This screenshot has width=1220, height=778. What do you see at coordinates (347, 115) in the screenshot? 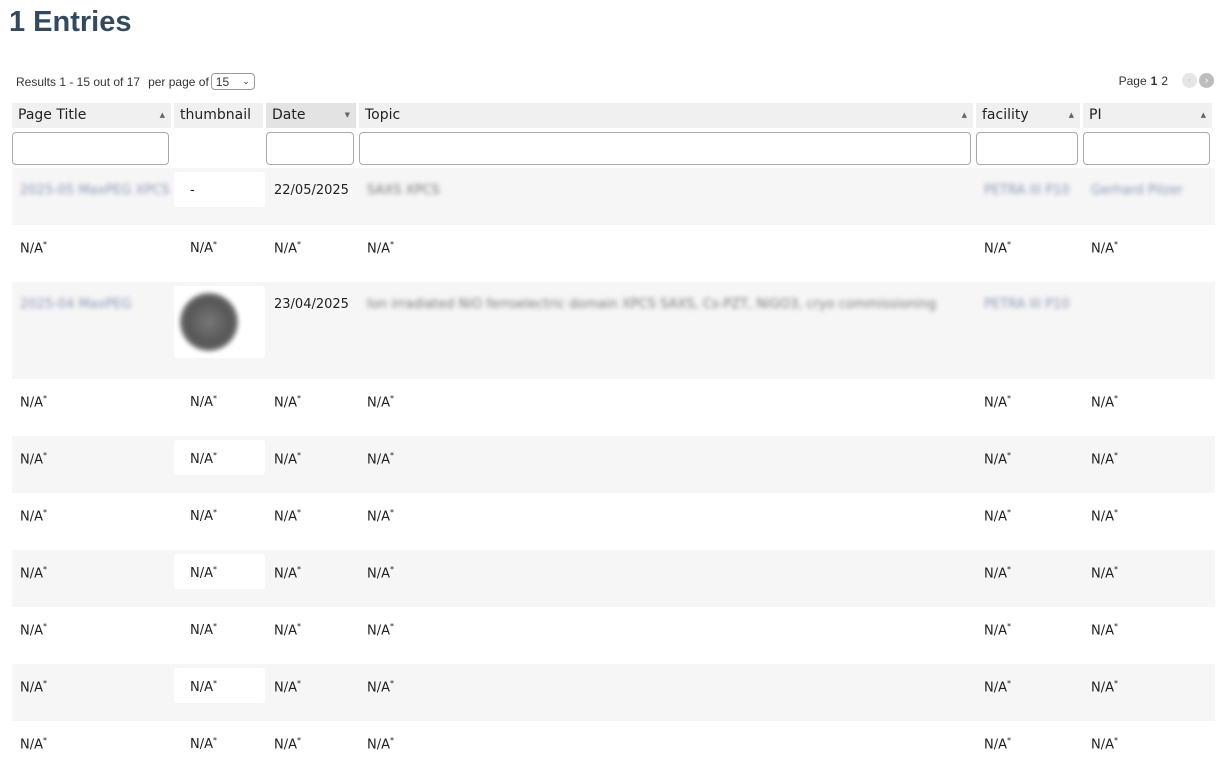
I see `sort-down-icon: ▼` at bounding box center [347, 115].